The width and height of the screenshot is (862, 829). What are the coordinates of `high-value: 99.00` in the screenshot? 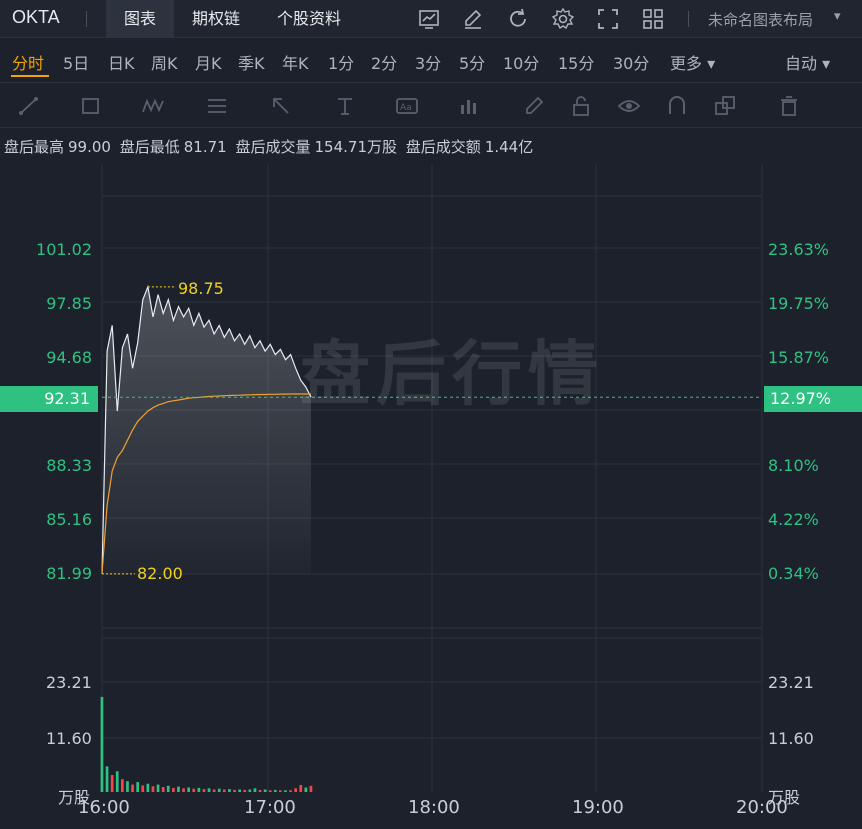 It's located at (89, 147).